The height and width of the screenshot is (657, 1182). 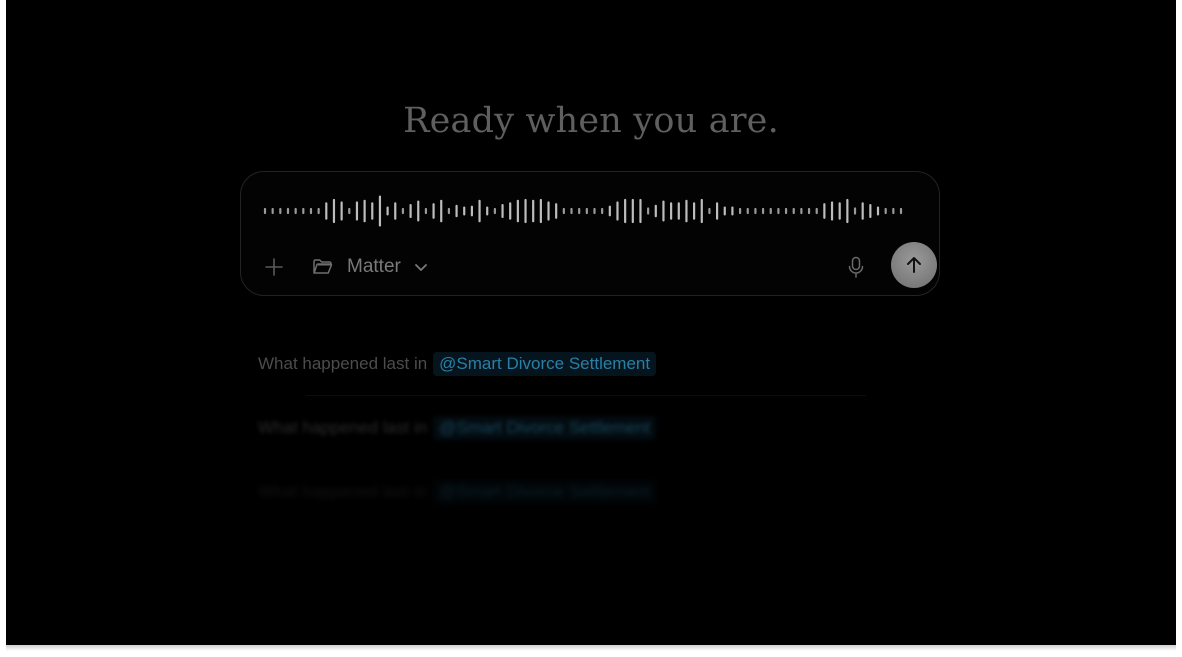 What do you see at coordinates (590, 266) in the screenshot?
I see `composer-toolbar: Matter` at bounding box center [590, 266].